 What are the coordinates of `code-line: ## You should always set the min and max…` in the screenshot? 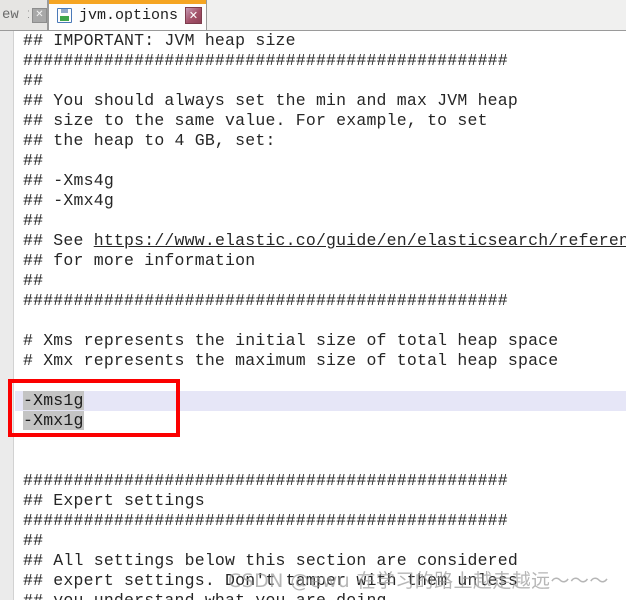 It's located at (320, 101).